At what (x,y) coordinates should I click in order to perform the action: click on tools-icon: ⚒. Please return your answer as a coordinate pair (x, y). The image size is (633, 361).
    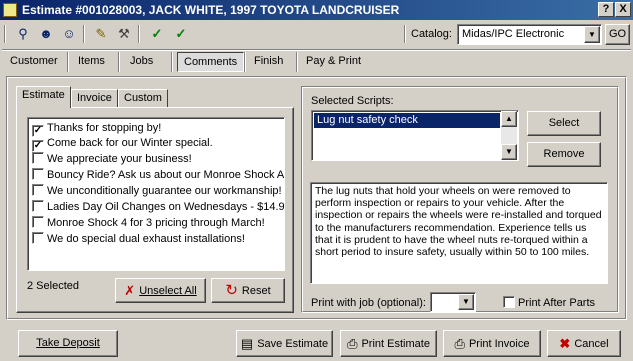
    Looking at the image, I should click on (124, 34).